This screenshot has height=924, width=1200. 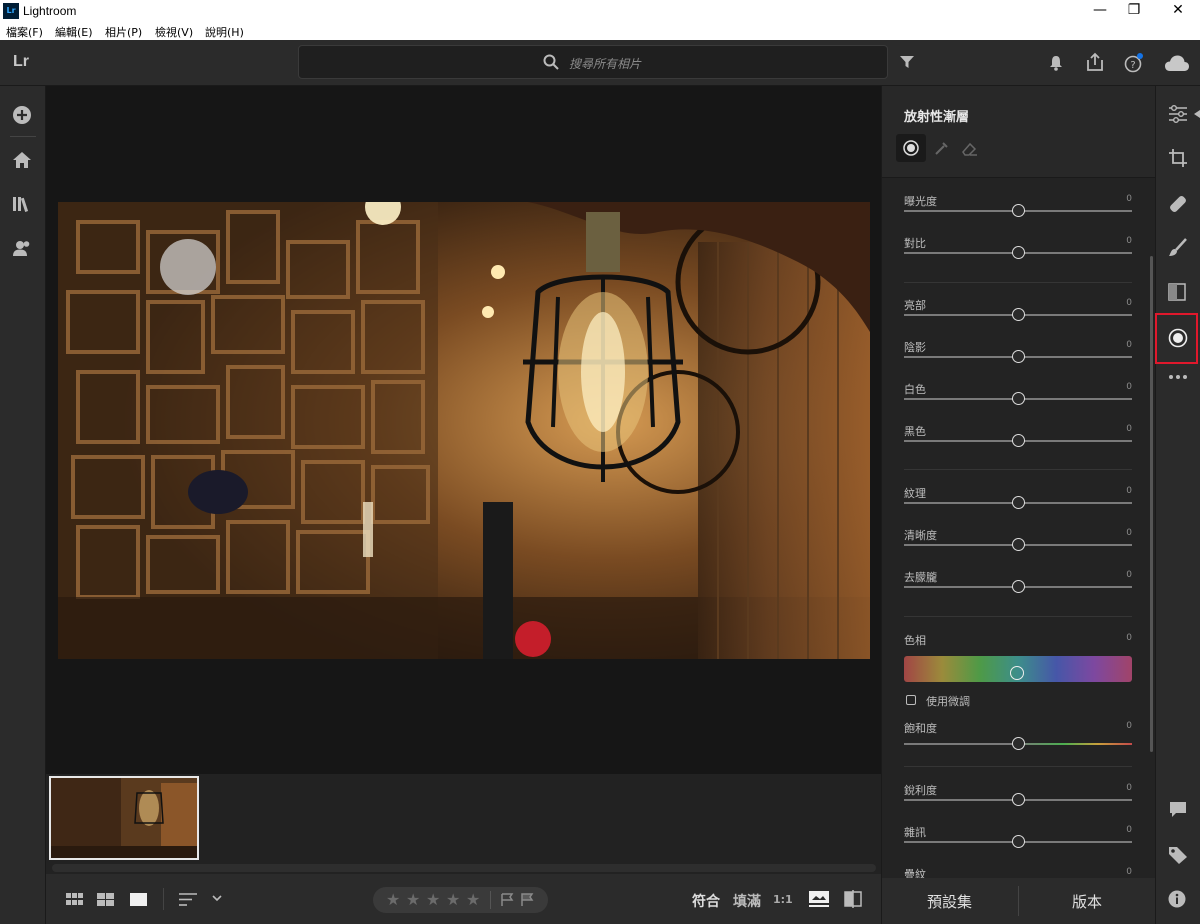 What do you see at coordinates (74, 899) in the screenshot?
I see `square-grid-icon` at bounding box center [74, 899].